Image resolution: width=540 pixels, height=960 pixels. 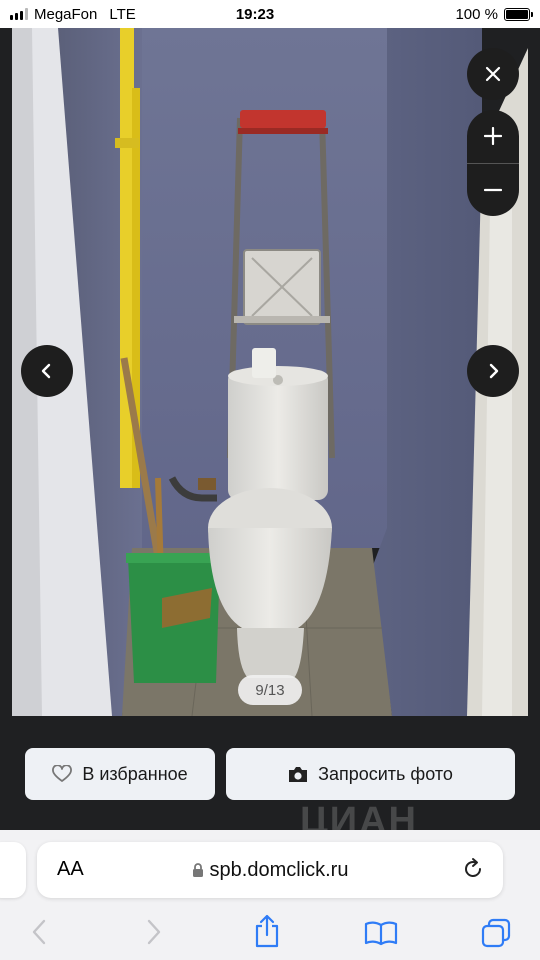 I want to click on add-to-favorites-button: В избранное, so click(x=120, y=774).